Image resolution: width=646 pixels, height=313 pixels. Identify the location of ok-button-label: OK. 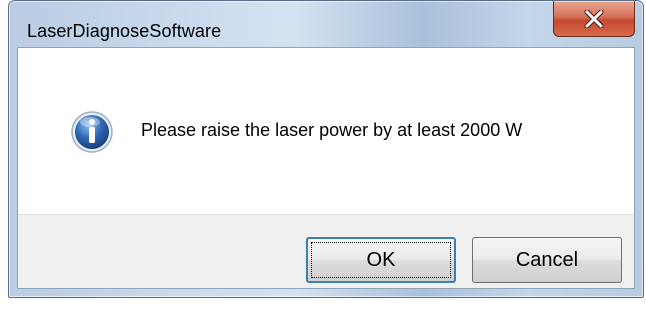
(381, 259).